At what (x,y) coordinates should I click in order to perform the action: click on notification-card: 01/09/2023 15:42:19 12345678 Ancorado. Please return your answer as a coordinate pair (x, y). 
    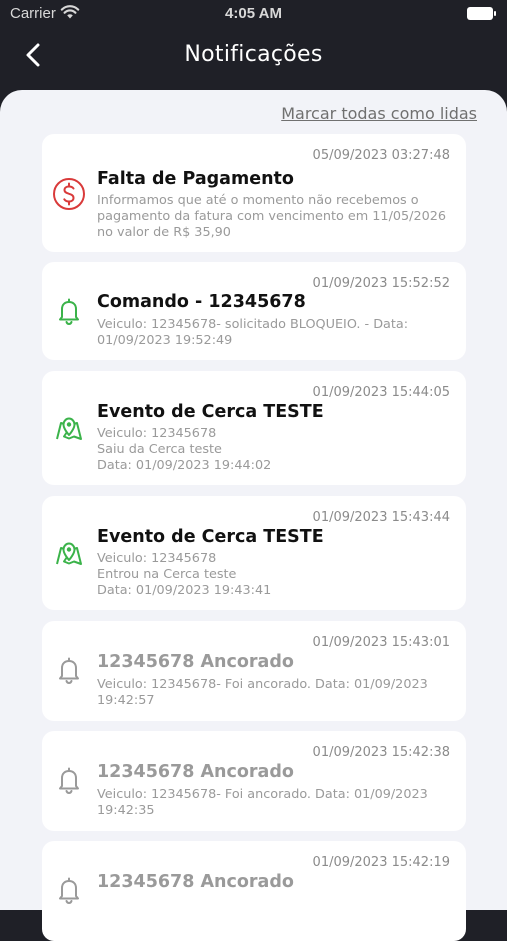
    Looking at the image, I should click on (254, 891).